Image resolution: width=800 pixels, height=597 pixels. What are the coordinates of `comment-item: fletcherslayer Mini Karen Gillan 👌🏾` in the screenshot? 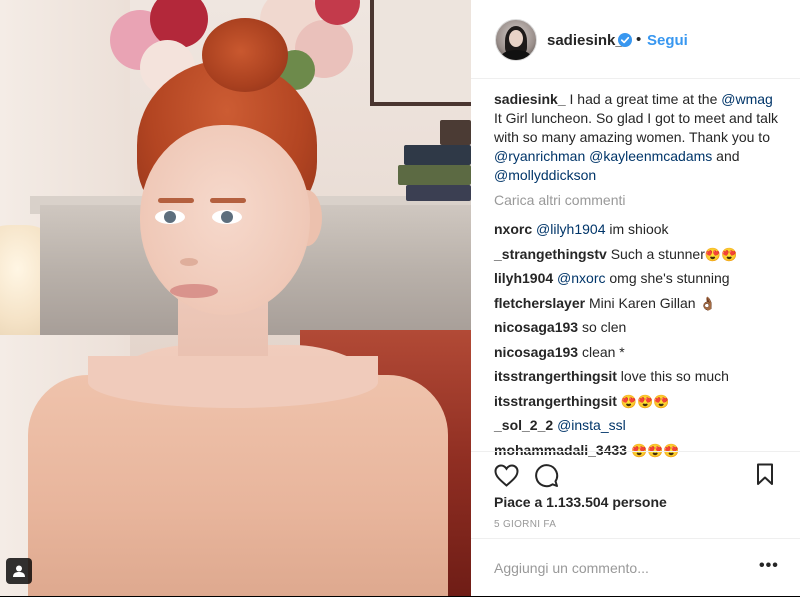 It's located at (639, 303).